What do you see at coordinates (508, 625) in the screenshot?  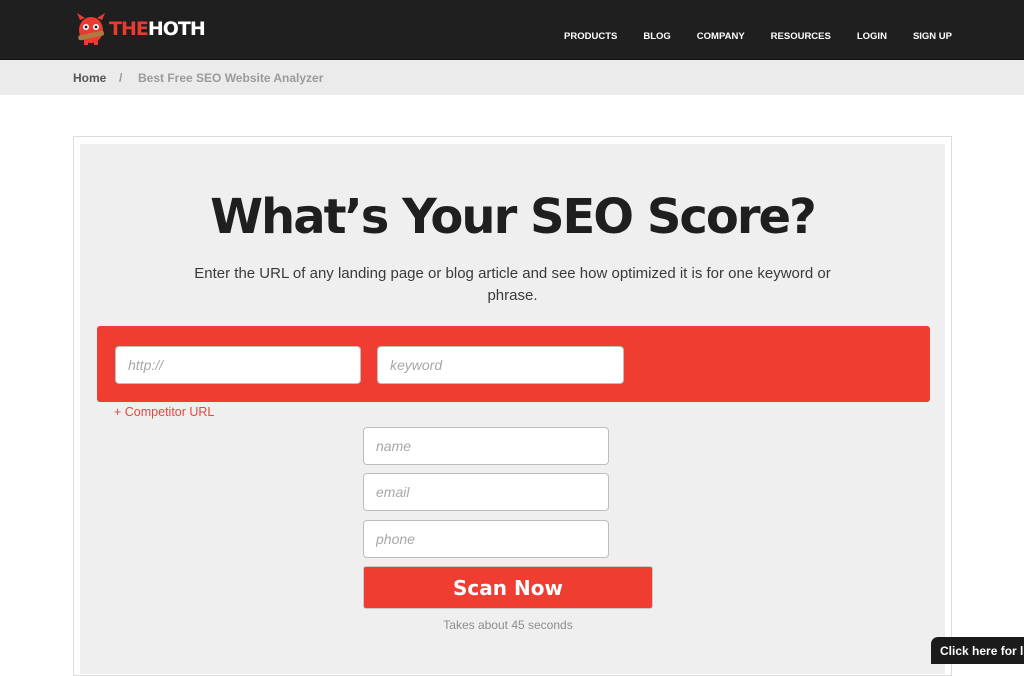 I see `scan-duration-note: Takes about 45 seconds` at bounding box center [508, 625].